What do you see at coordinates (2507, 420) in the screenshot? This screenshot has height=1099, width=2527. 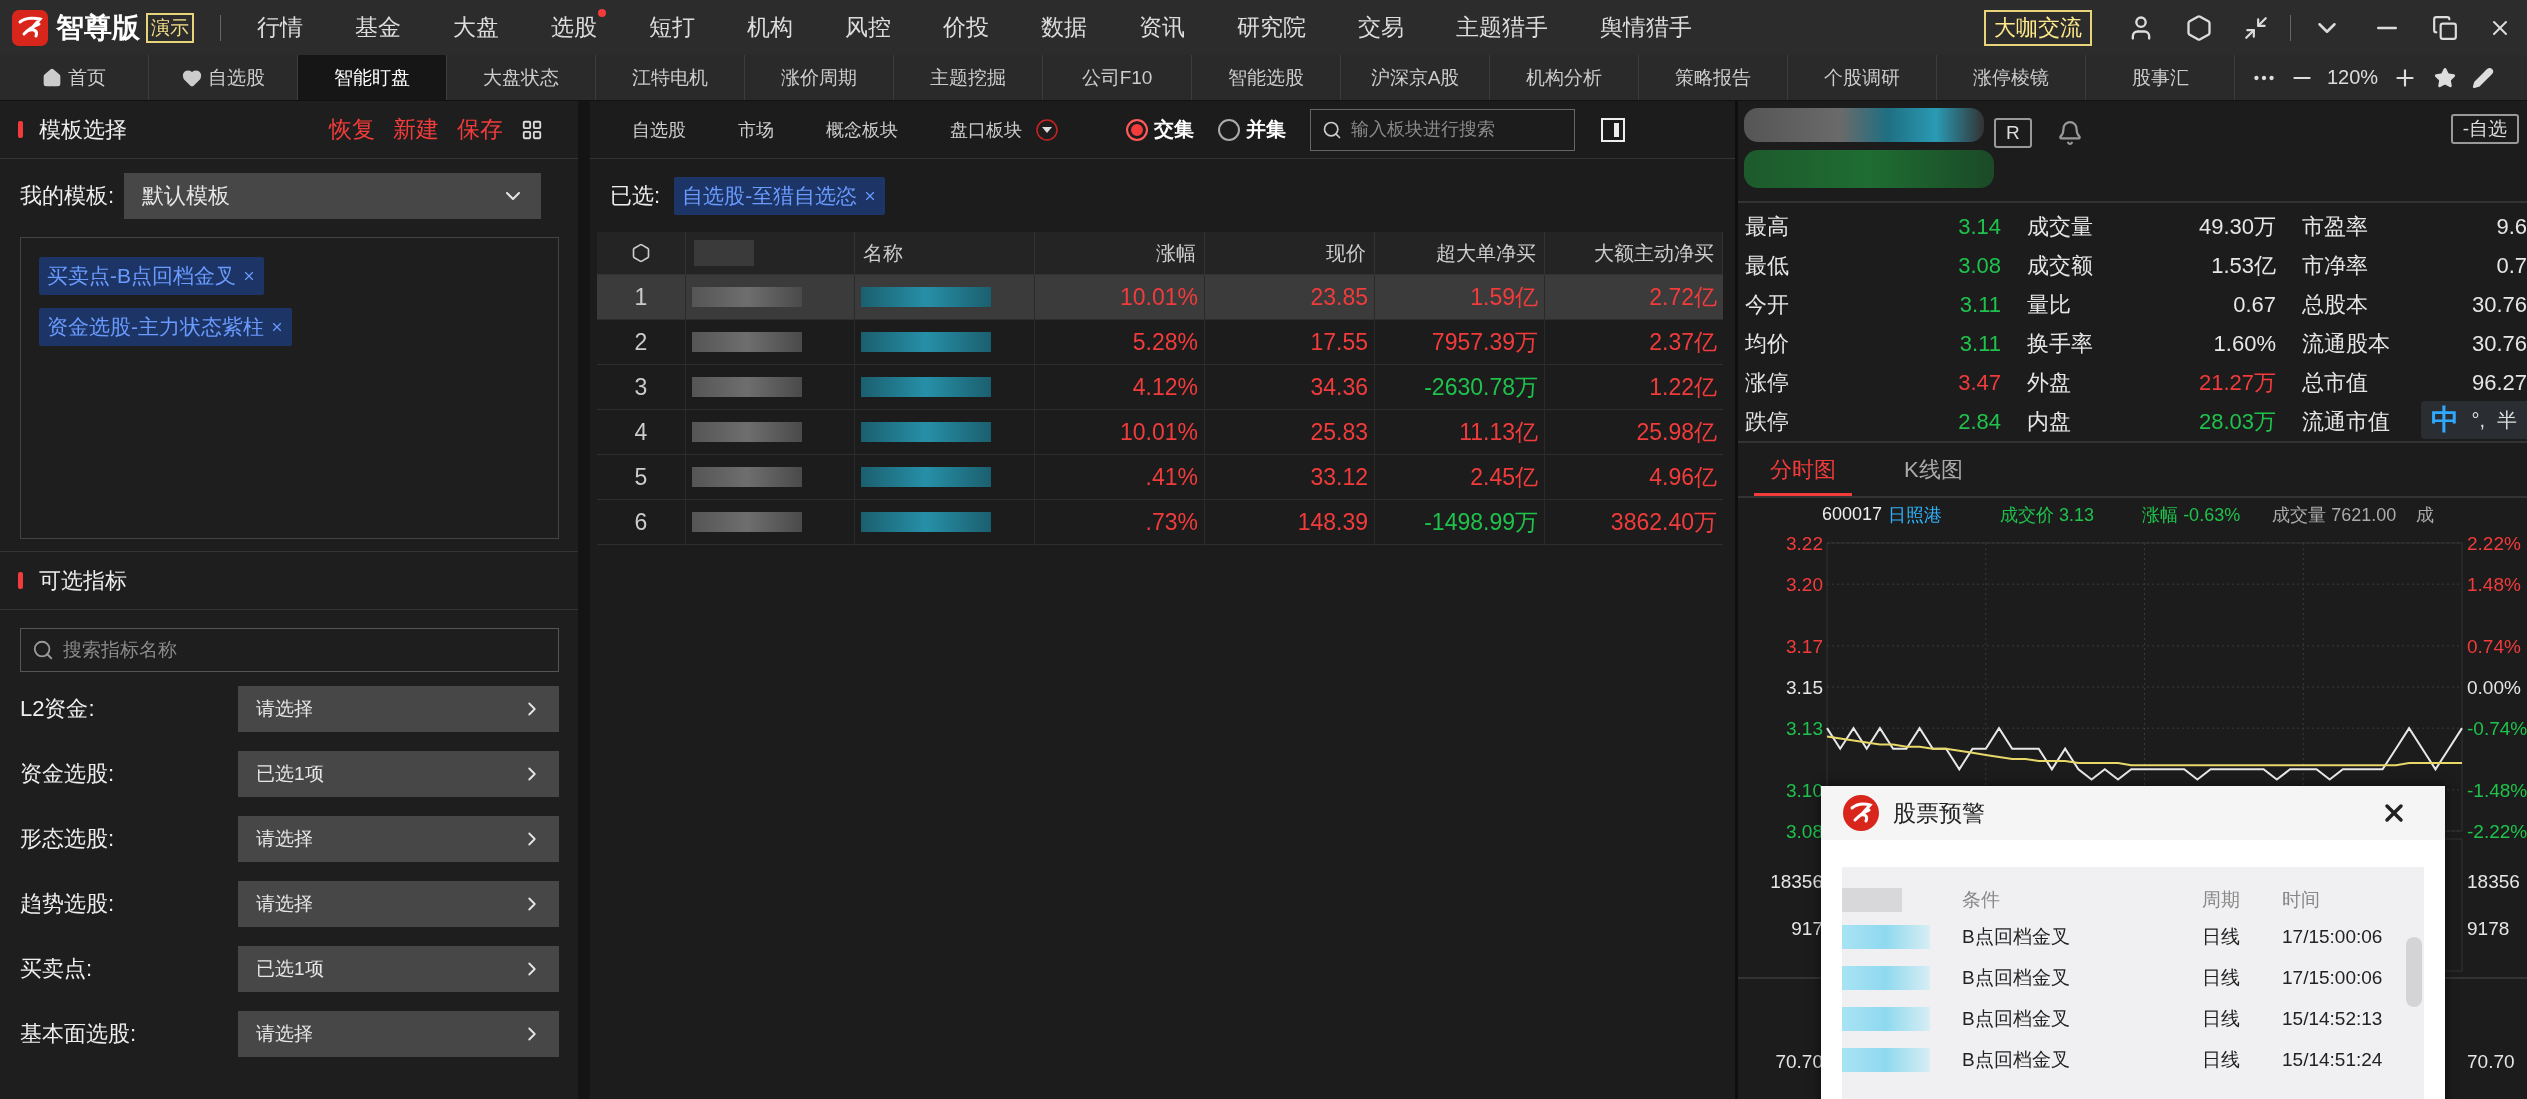 I see `ime-indicator: 半` at bounding box center [2507, 420].